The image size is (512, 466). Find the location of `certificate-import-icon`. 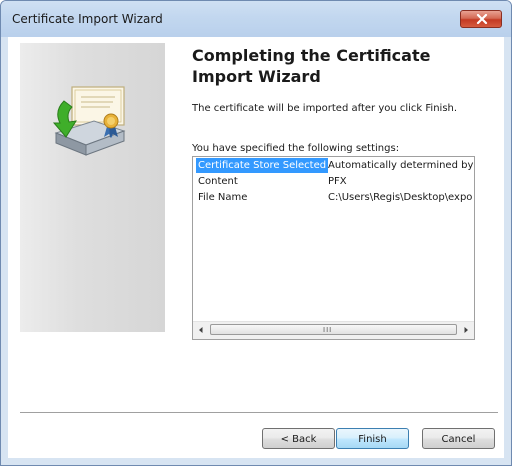

certificate-import-icon is located at coordinates (89, 121).